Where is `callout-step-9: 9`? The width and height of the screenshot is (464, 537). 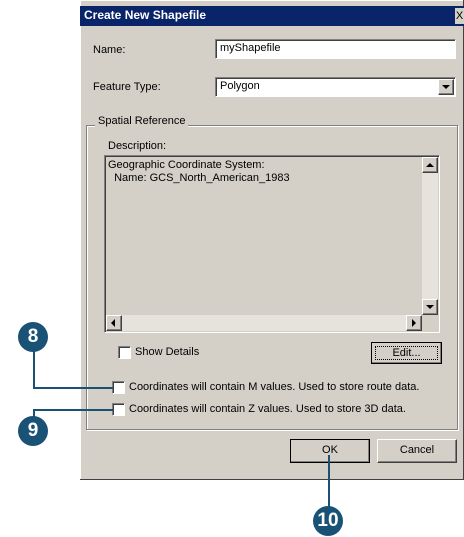 callout-step-9: 9 is located at coordinates (33, 431).